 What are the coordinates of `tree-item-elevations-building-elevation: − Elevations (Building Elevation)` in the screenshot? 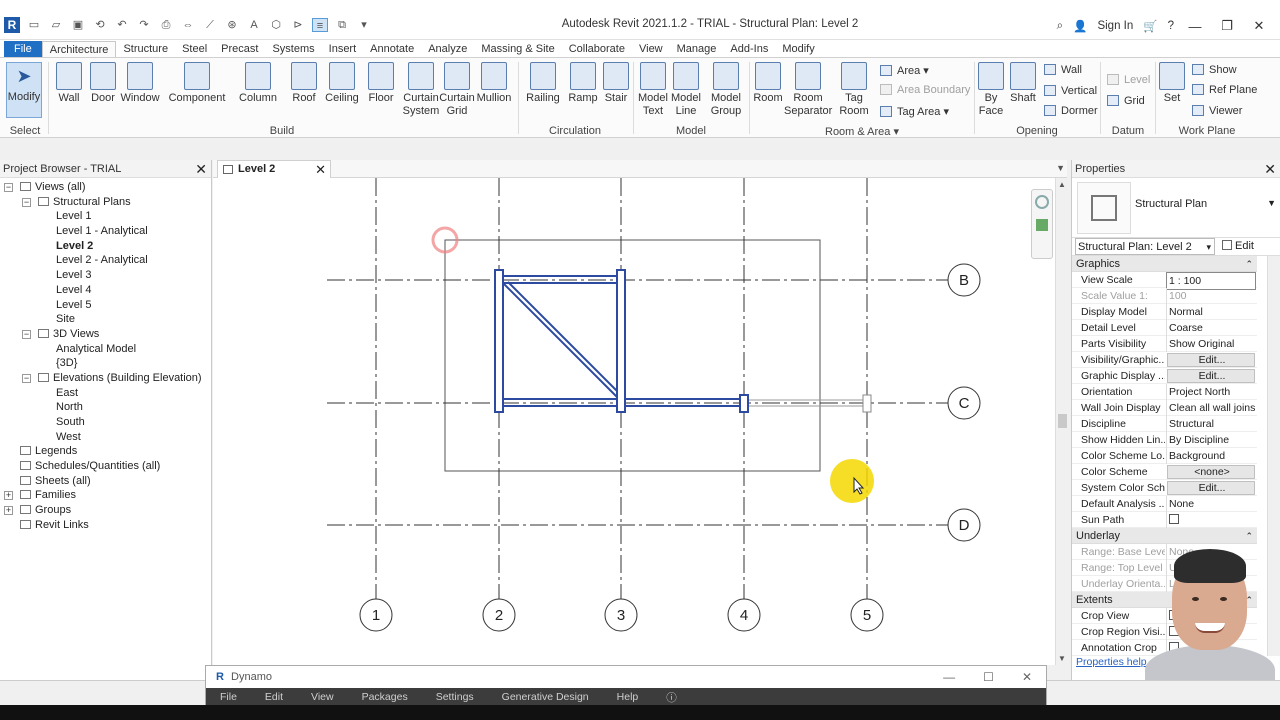 It's located at (105, 378).